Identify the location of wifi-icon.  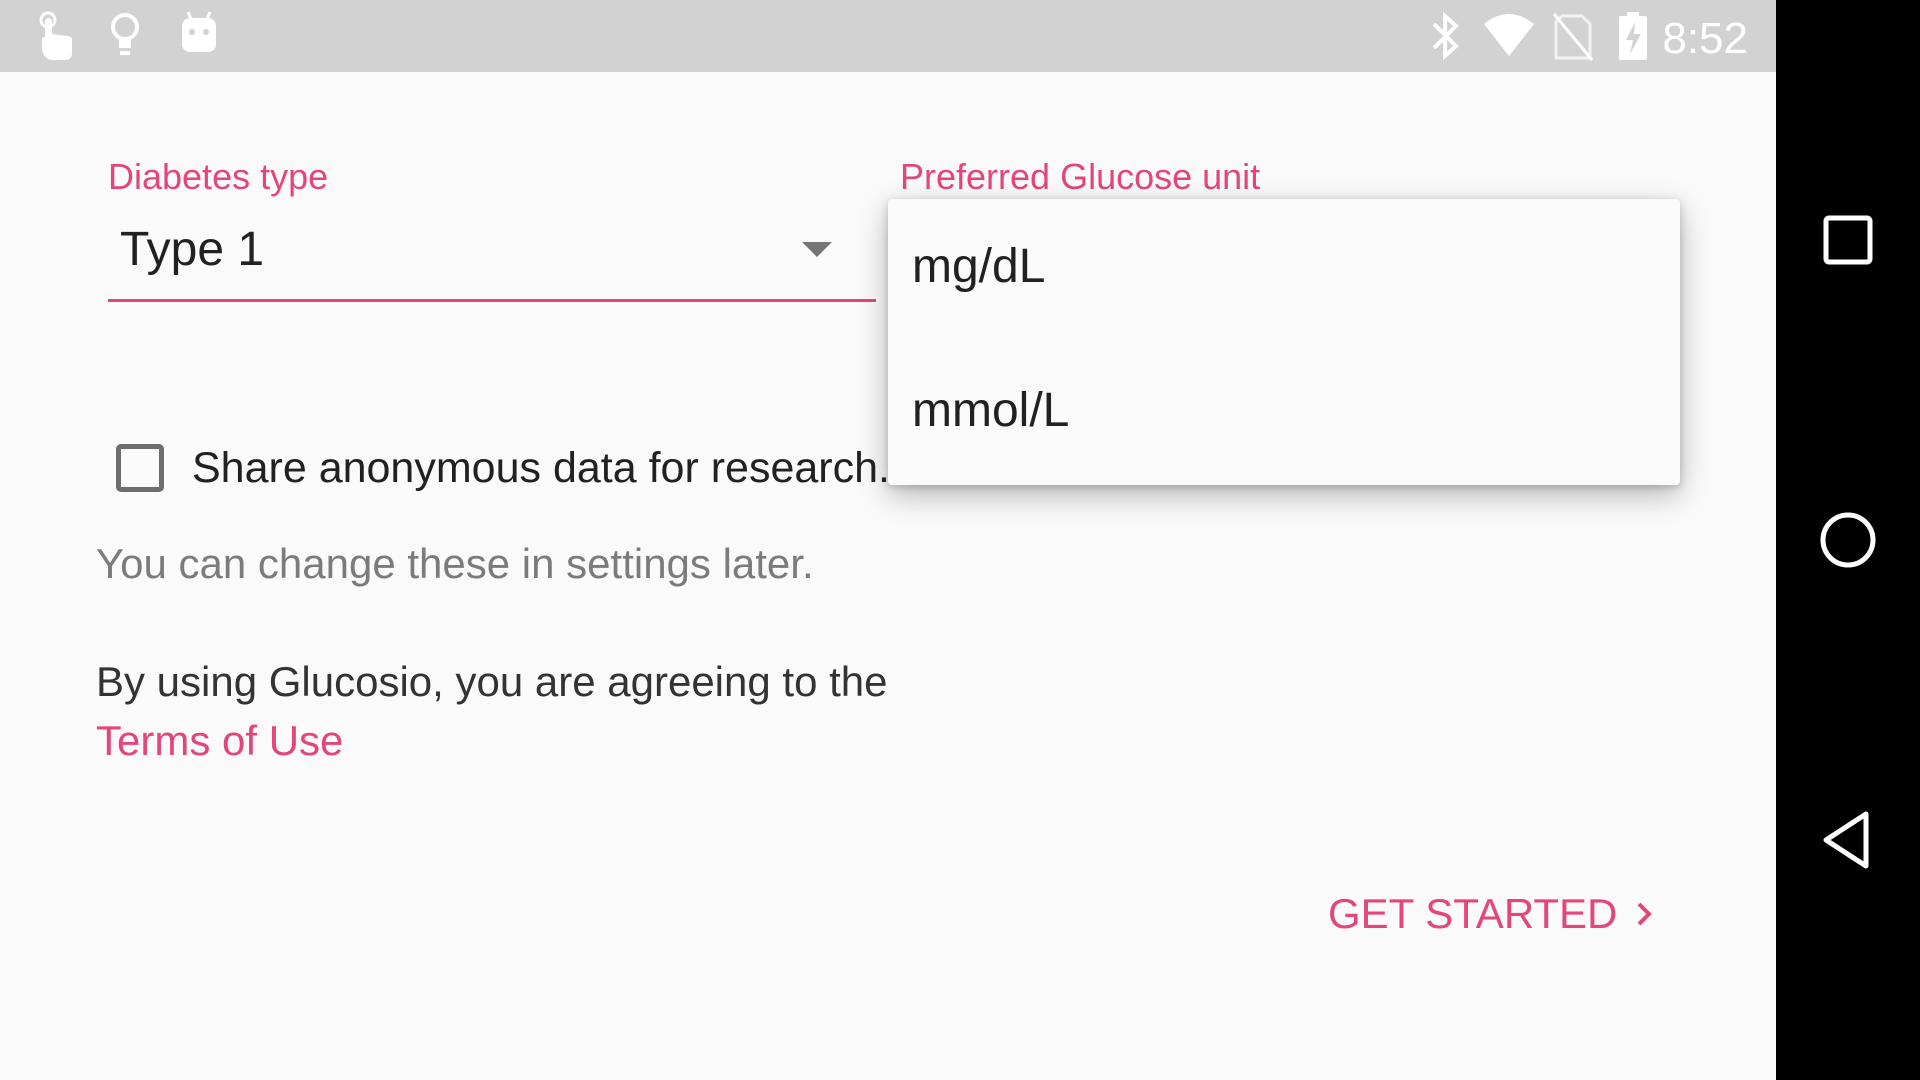
(1509, 36).